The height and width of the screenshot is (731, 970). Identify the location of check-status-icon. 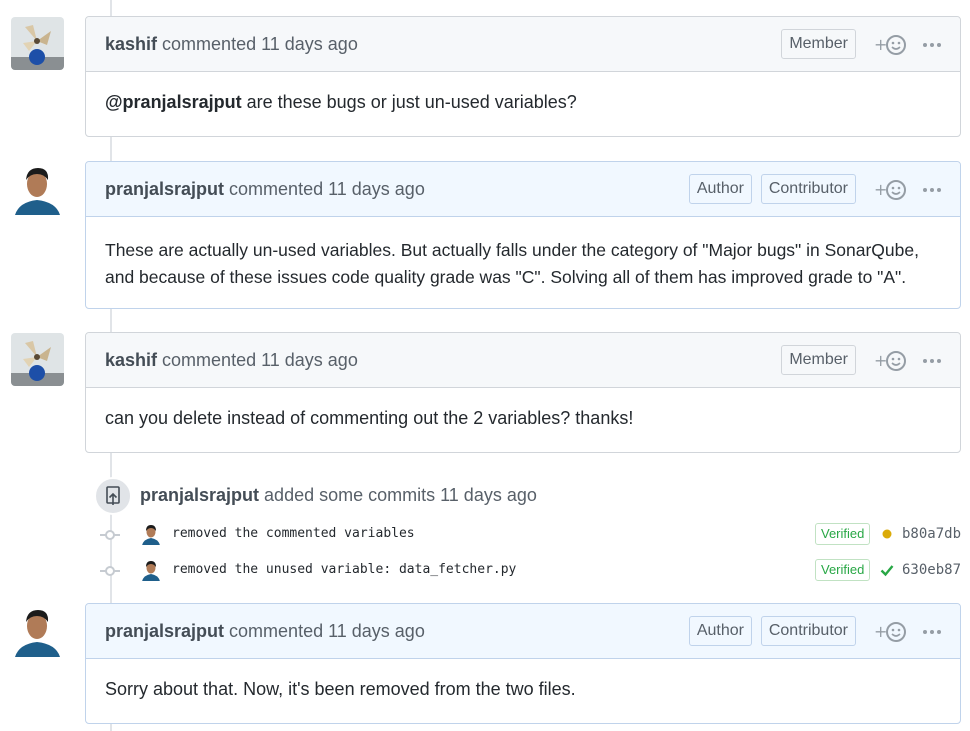
(887, 570).